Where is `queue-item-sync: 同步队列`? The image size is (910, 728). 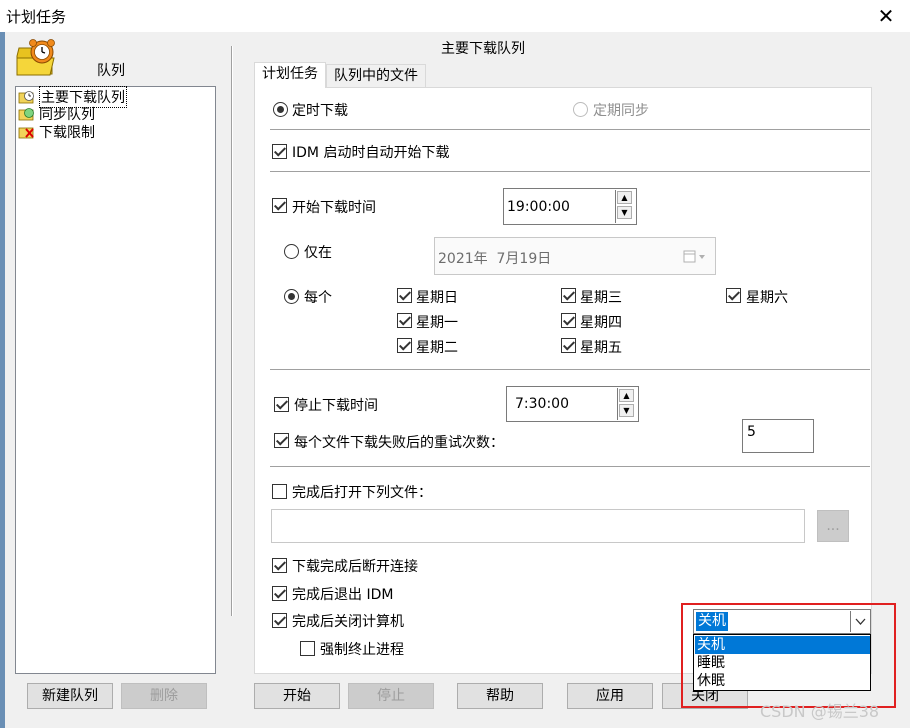 queue-item-sync: 同步队列 is located at coordinates (56, 114).